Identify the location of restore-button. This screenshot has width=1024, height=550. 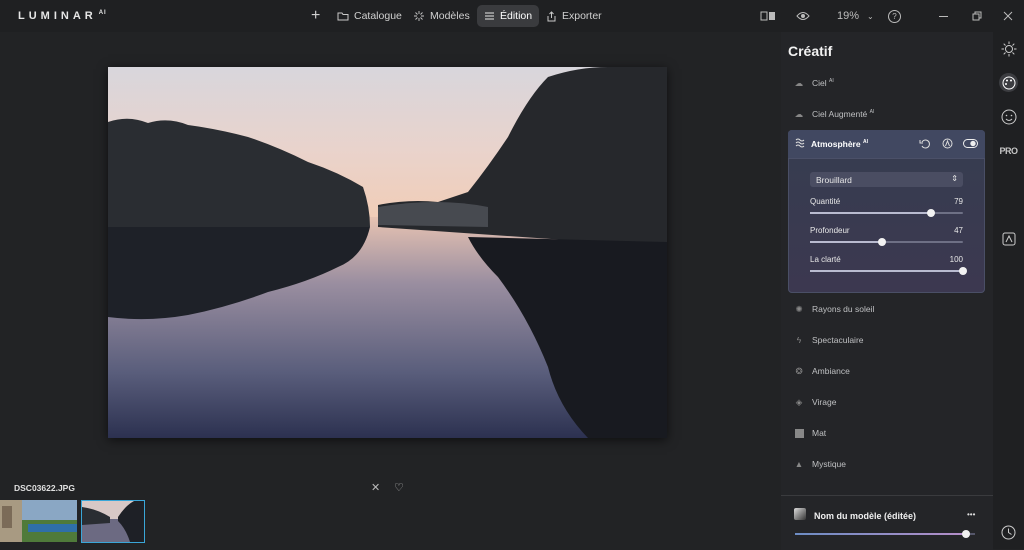
(977, 16).